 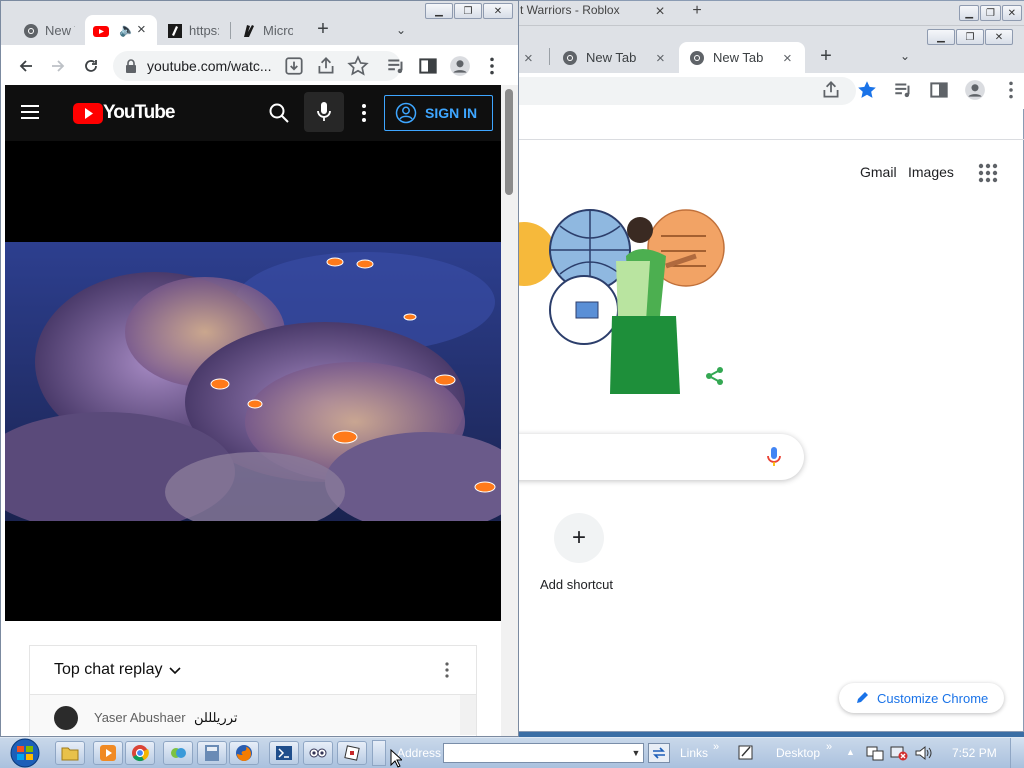 What do you see at coordinates (636, 753) in the screenshot?
I see `dropdown-arrow-icon: ▼` at bounding box center [636, 753].